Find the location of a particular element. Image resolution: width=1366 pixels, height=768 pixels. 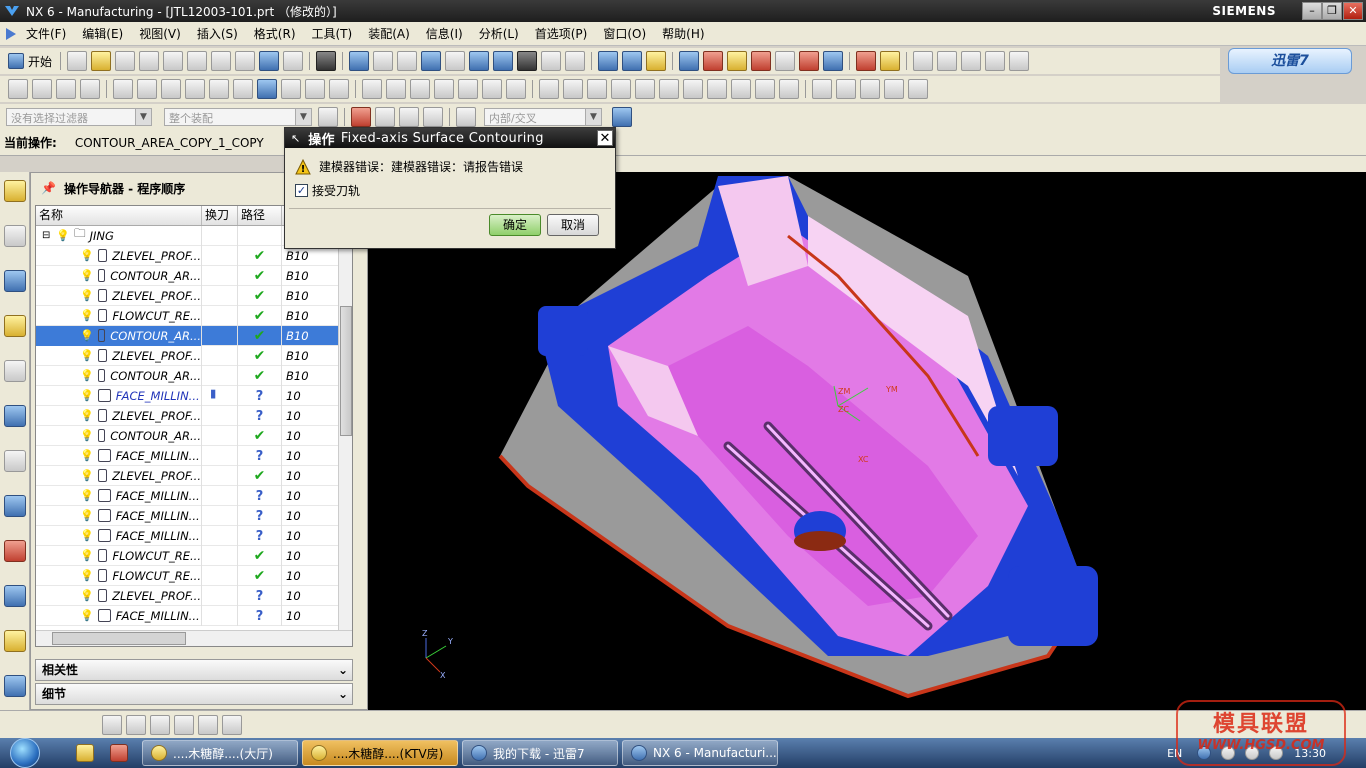

operation-row: 💡 CONTOUR_AR... ✔ 10 is located at coordinates (194, 435).